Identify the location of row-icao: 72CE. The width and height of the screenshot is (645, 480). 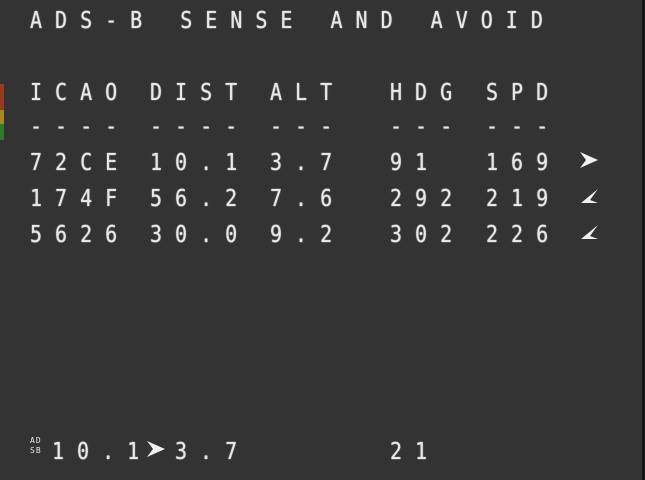
(80, 162).